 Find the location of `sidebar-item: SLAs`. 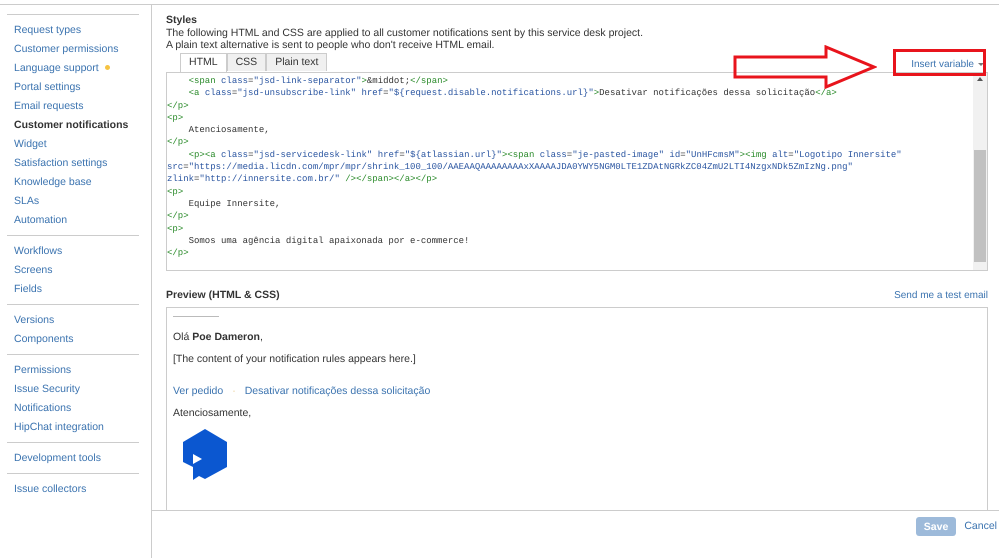

sidebar-item: SLAs is located at coordinates (23, 200).